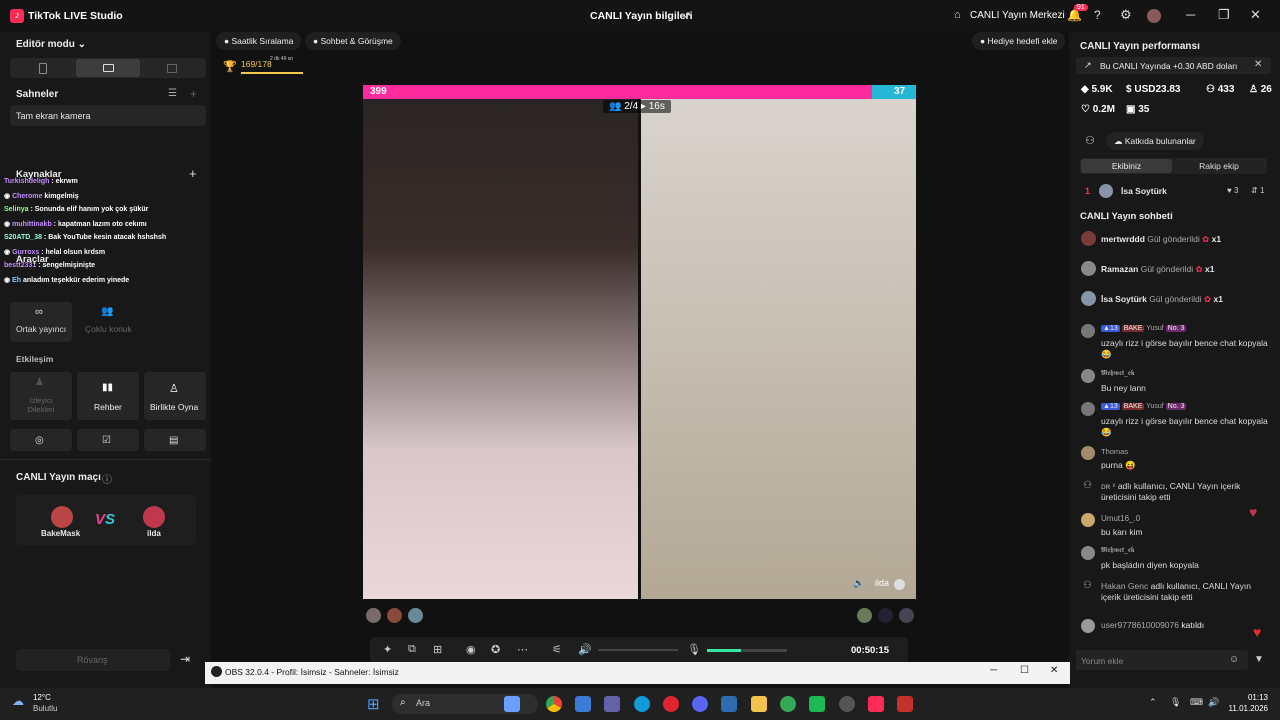  Describe the element at coordinates (35, 359) in the screenshot. I see `engagement-title: Etkileşim` at that location.